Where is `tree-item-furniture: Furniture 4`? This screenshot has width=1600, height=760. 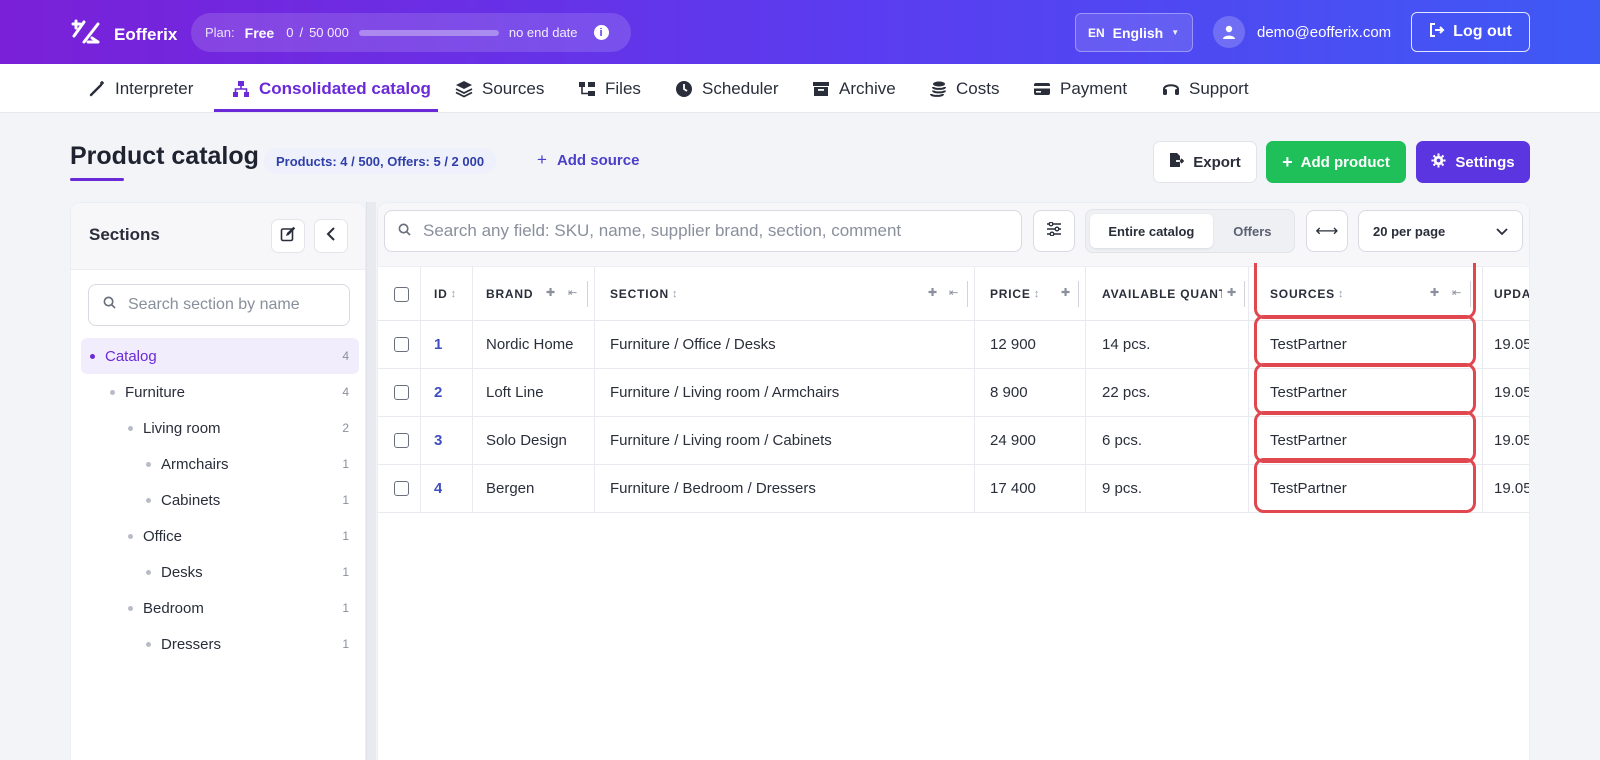
tree-item-furniture: Furniture 4 is located at coordinates (220, 392).